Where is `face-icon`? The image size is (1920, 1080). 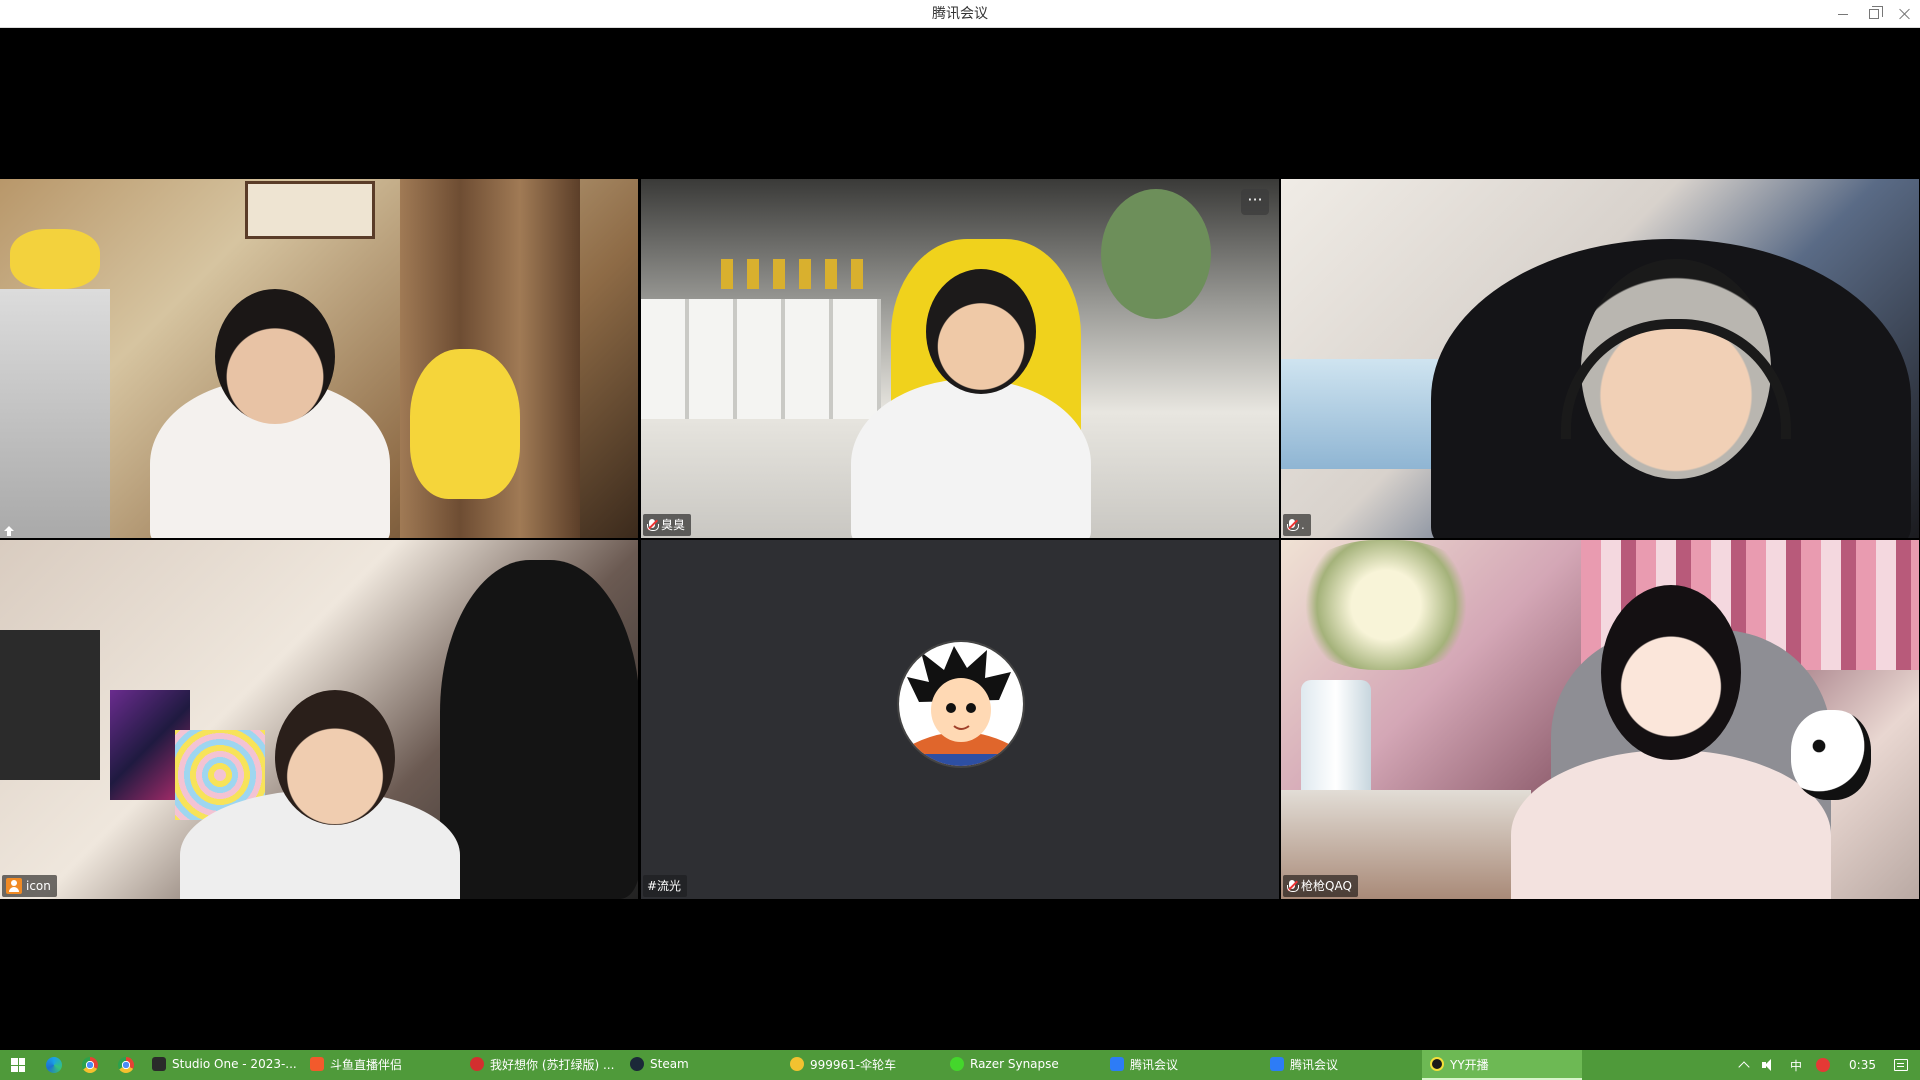
face-icon is located at coordinates (797, 1064).